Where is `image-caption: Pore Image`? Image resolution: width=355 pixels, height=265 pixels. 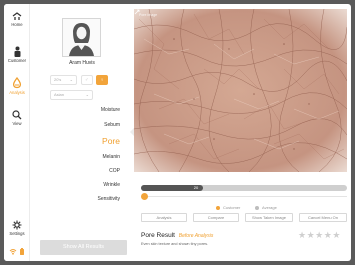
image-caption: Pore Image is located at coordinates (148, 15).